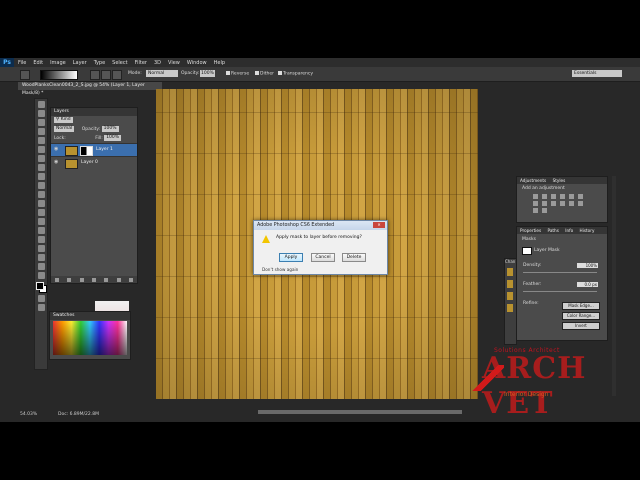 The height and width of the screenshot is (480, 640). I want to click on tab-history: History, so click(587, 230).